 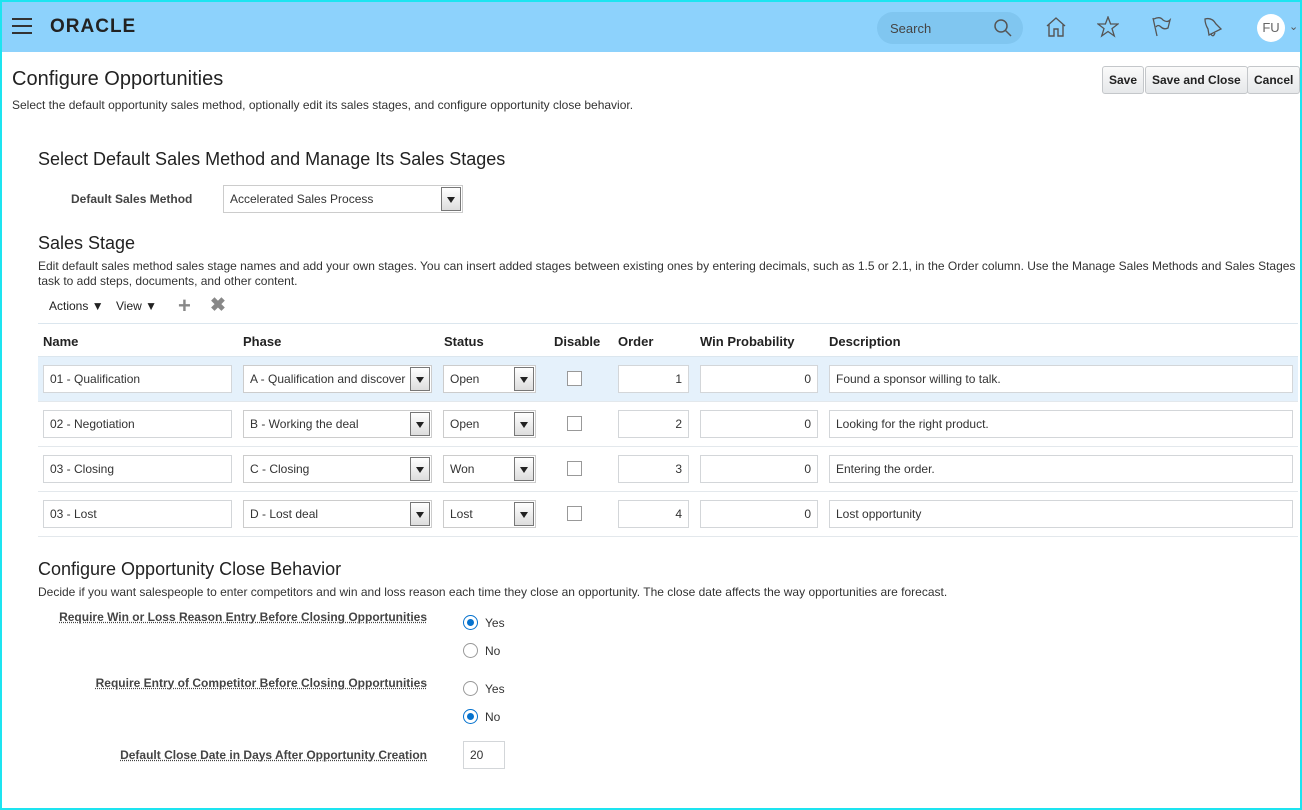 I want to click on win-loss-no-radio: No, so click(x=481, y=650).